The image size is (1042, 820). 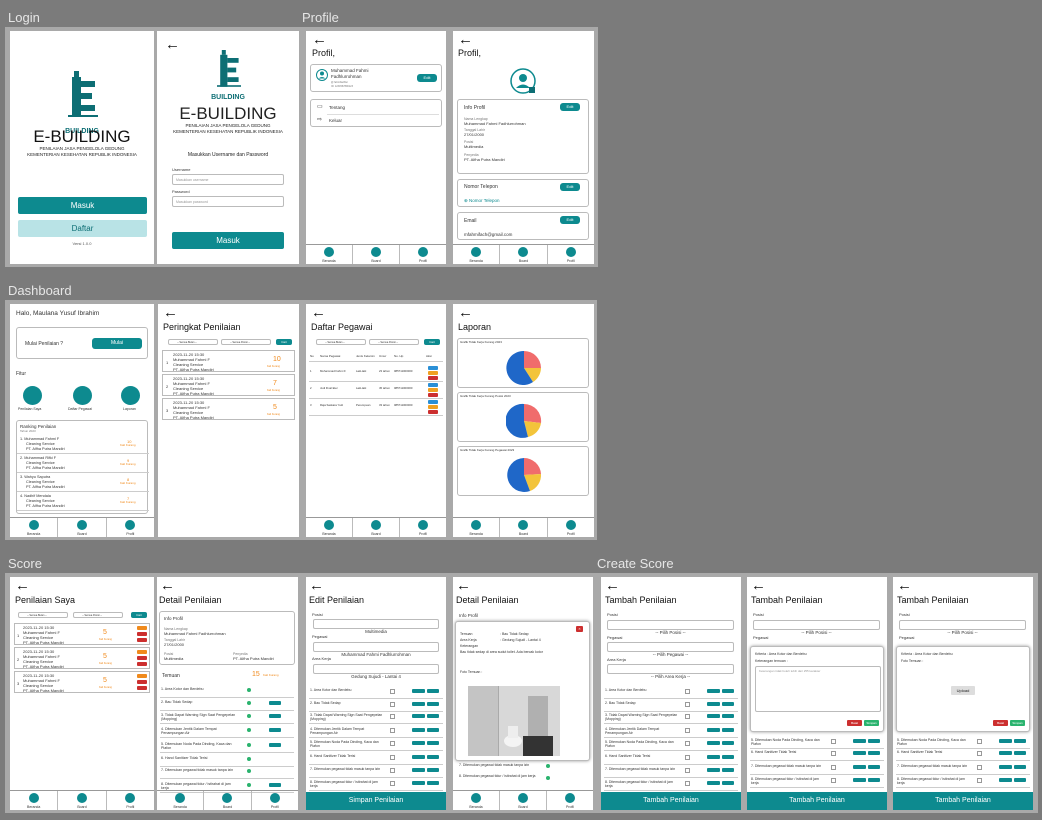 I want to click on simpan-penilaian-button: Simpan Penilaian, so click(x=376, y=801).